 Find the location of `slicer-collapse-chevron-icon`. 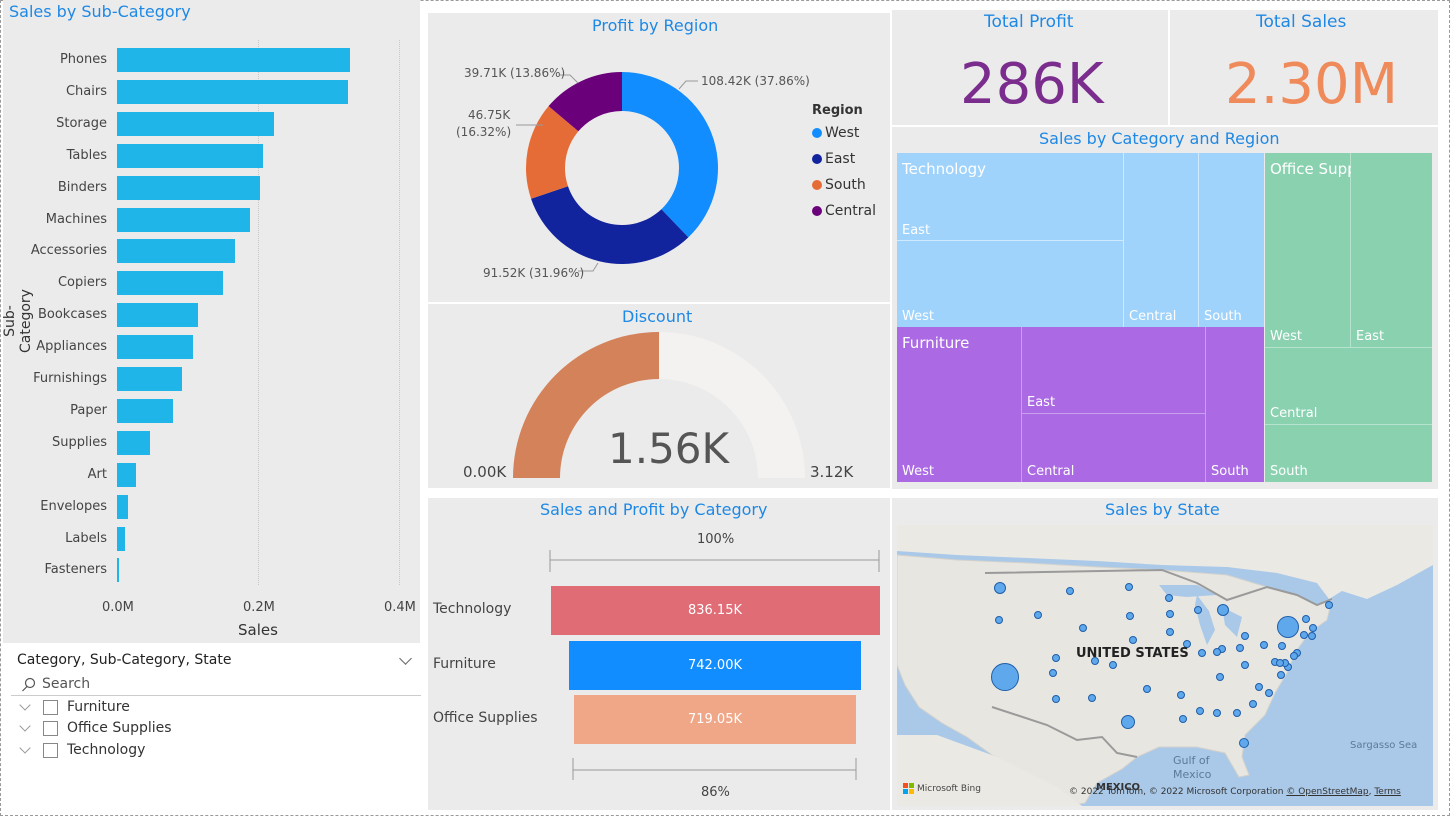

slicer-collapse-chevron-icon is located at coordinates (405, 658).